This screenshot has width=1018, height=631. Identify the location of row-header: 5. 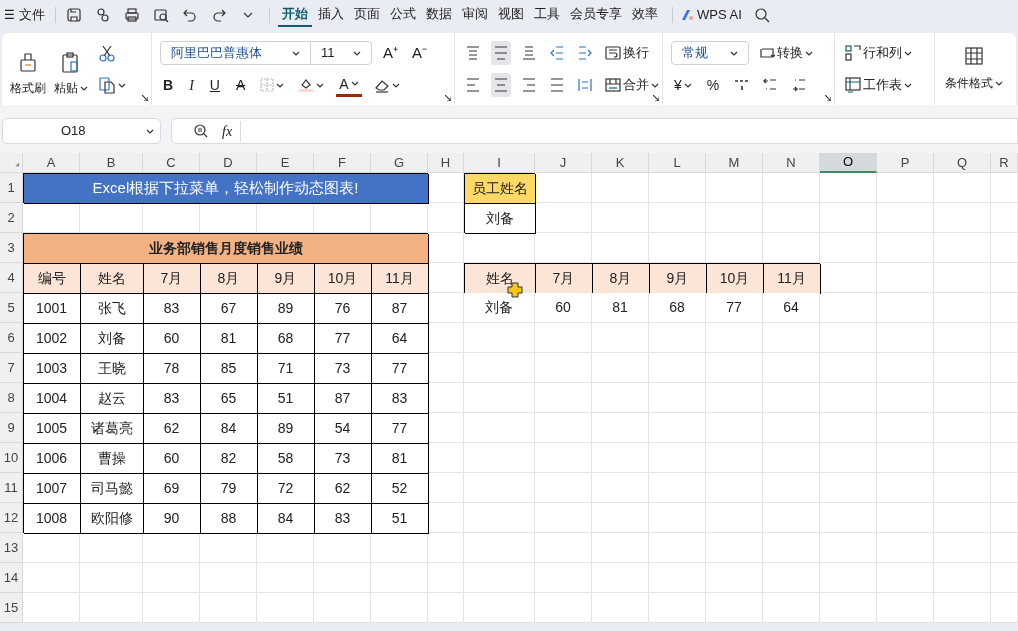
(11, 308).